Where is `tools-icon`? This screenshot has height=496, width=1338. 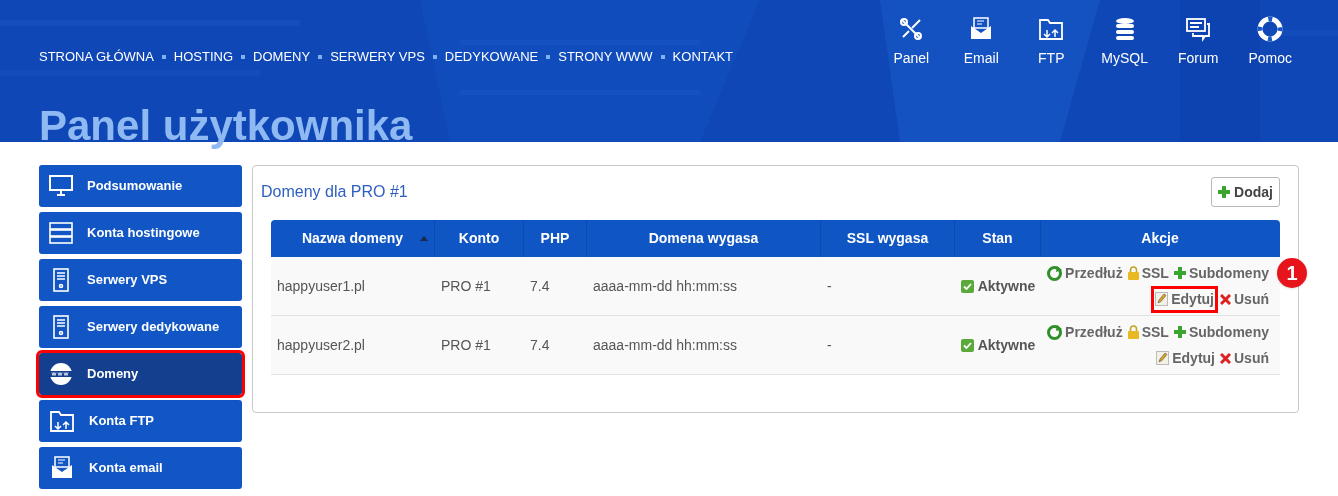
tools-icon is located at coordinates (911, 29).